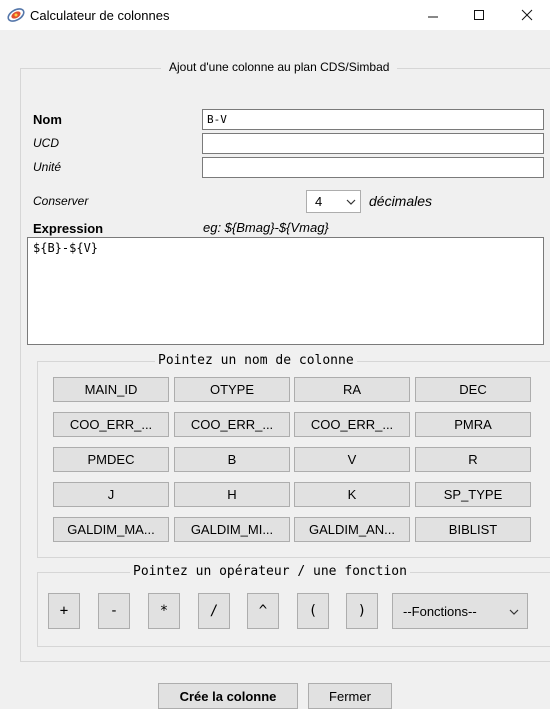  I want to click on close-icon, so click(527, 15).